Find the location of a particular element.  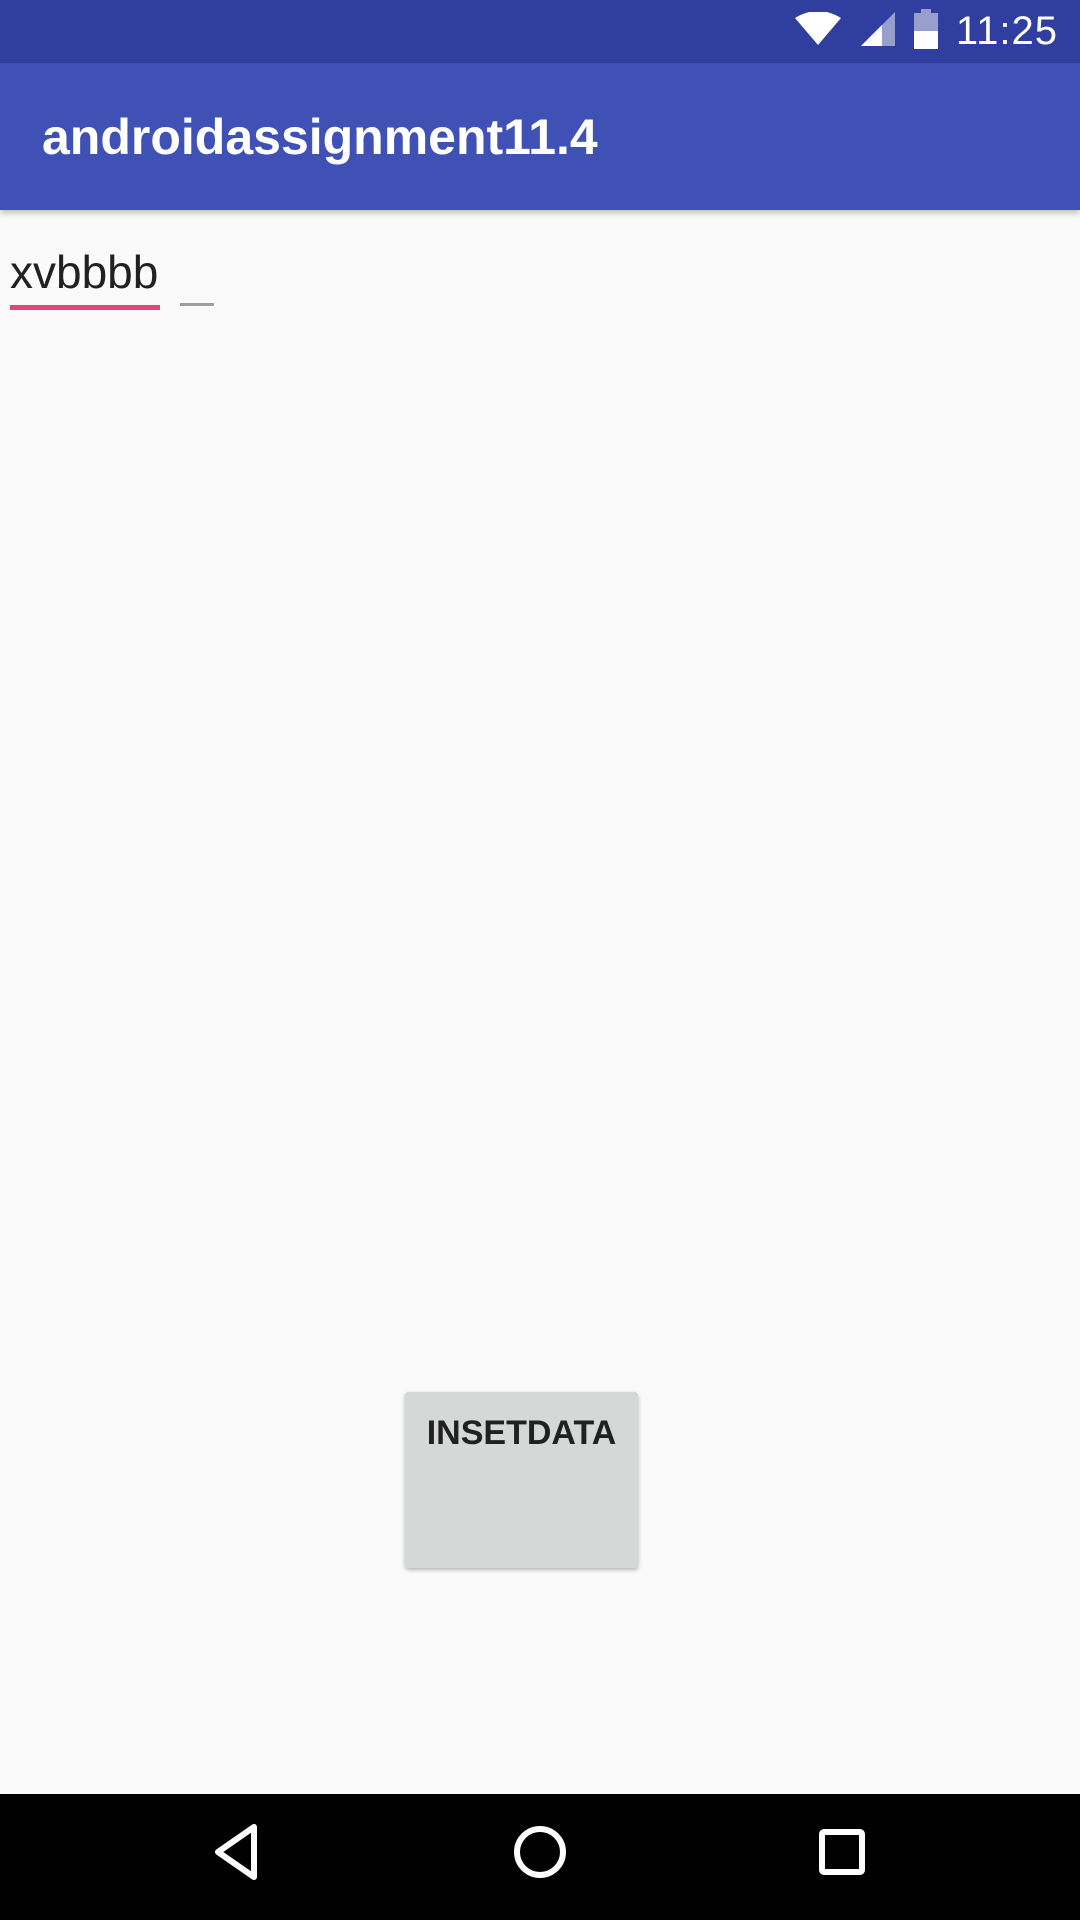

empty-text-input is located at coordinates (197, 304).